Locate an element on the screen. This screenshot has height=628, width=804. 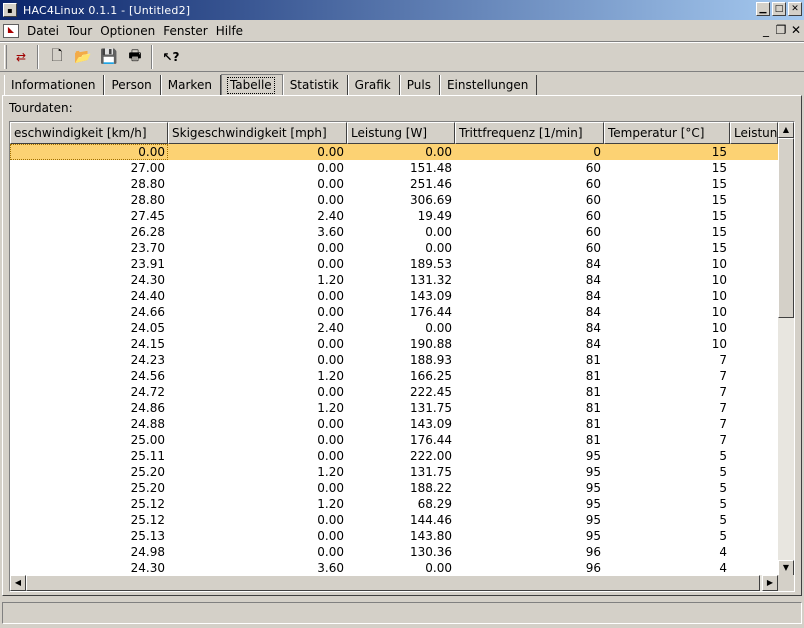
menu-optionen: Optionen is located at coordinates (127, 31).